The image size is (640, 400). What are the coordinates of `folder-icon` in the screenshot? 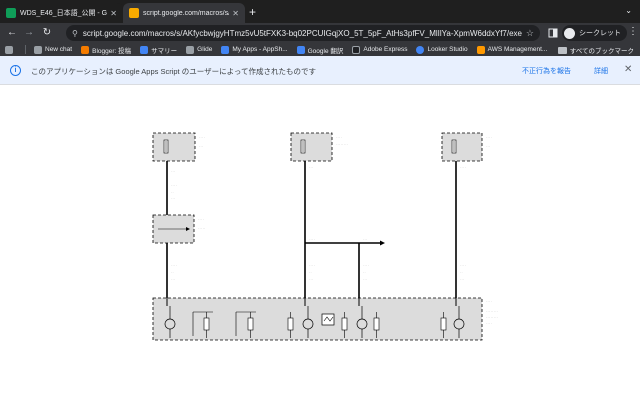 It's located at (562, 50).